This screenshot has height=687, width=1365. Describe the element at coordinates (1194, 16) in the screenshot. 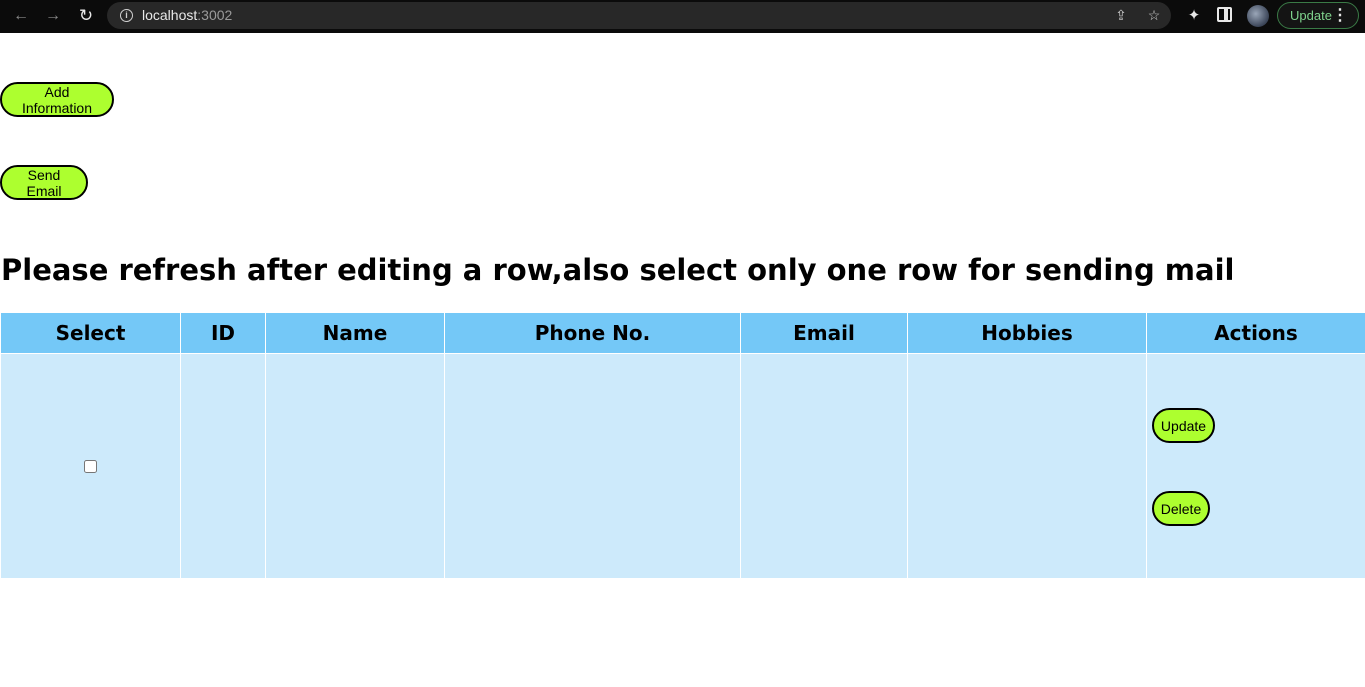

I see `extensions-puzzle-icon: ✦` at that location.